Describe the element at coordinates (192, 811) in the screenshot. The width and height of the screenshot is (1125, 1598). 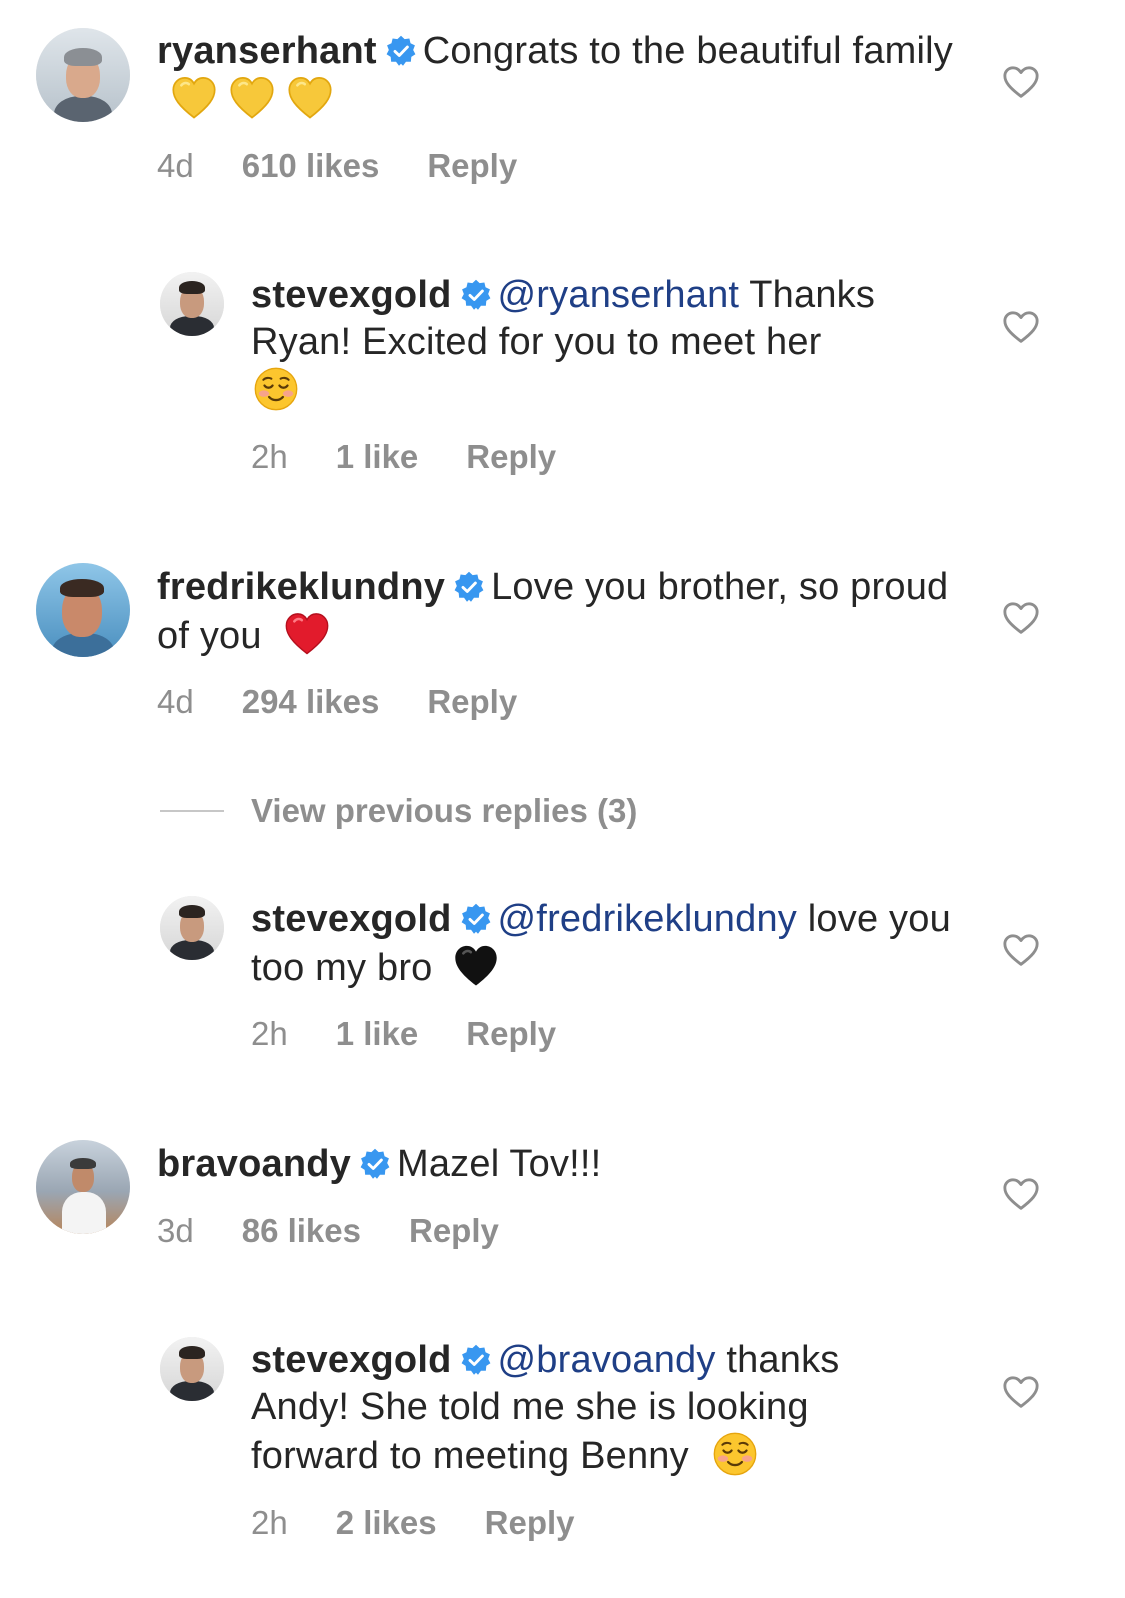
I see `divider-line` at that location.